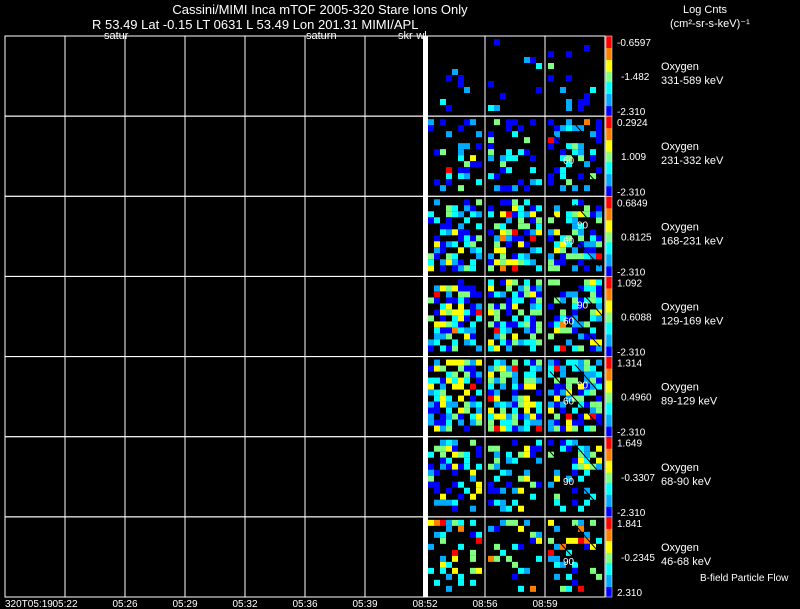 The height and width of the screenshot is (609, 800). Describe the element at coordinates (184, 604) in the screenshot. I see `time-tick-label: 05:29` at that location.